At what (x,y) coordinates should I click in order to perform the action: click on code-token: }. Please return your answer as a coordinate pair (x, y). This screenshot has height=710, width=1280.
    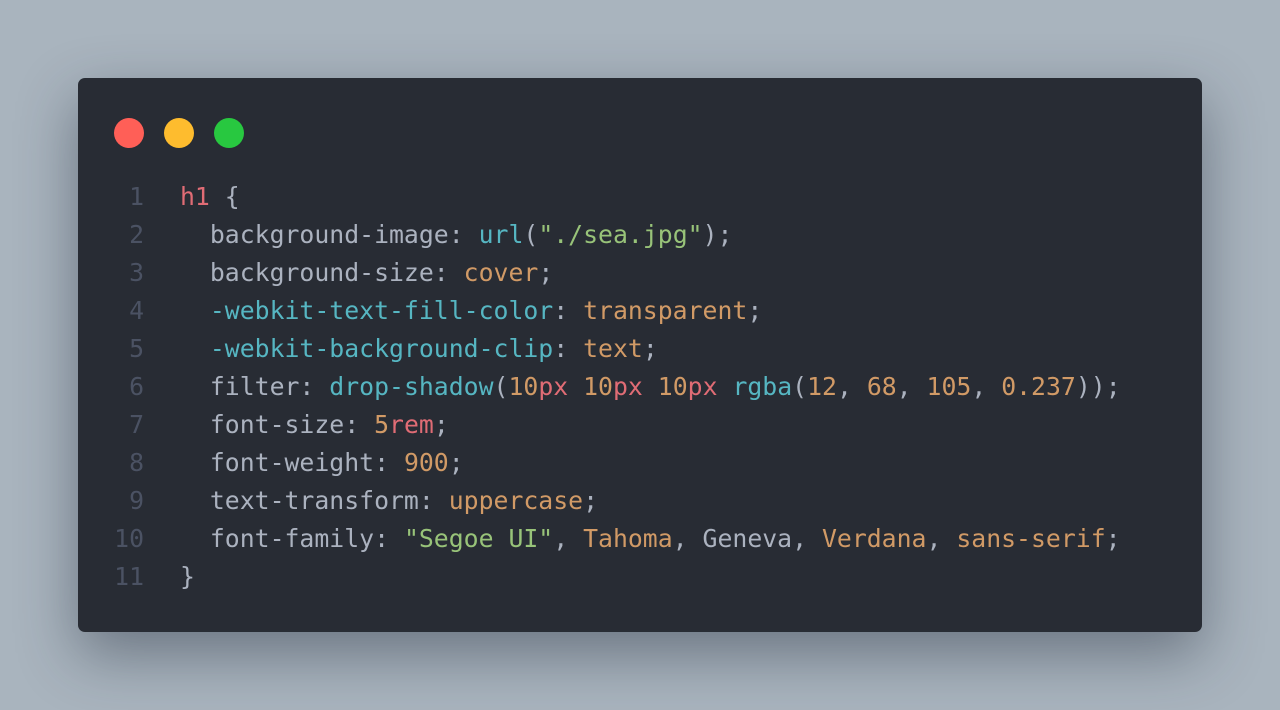
    Looking at the image, I should click on (187, 576).